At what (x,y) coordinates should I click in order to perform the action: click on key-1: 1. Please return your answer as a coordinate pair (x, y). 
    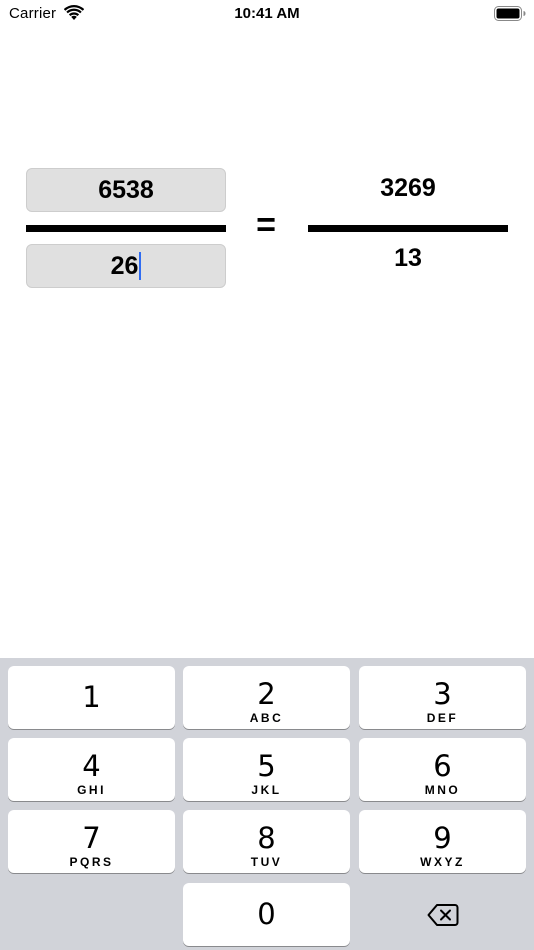
    Looking at the image, I should click on (91, 697).